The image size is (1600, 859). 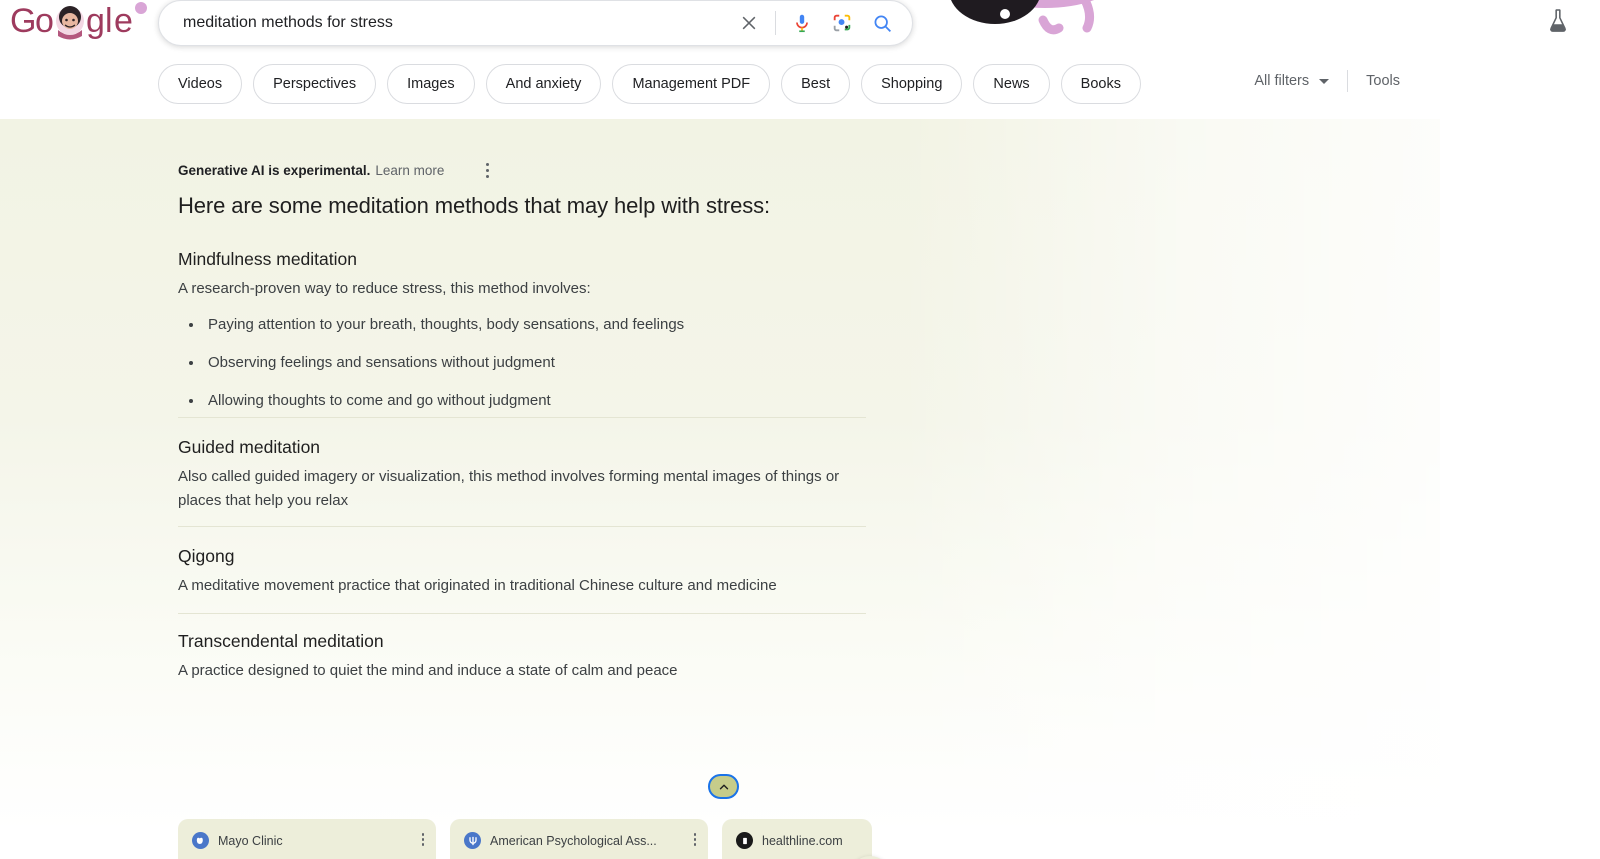 I want to click on flask-icon, so click(x=1558, y=20).